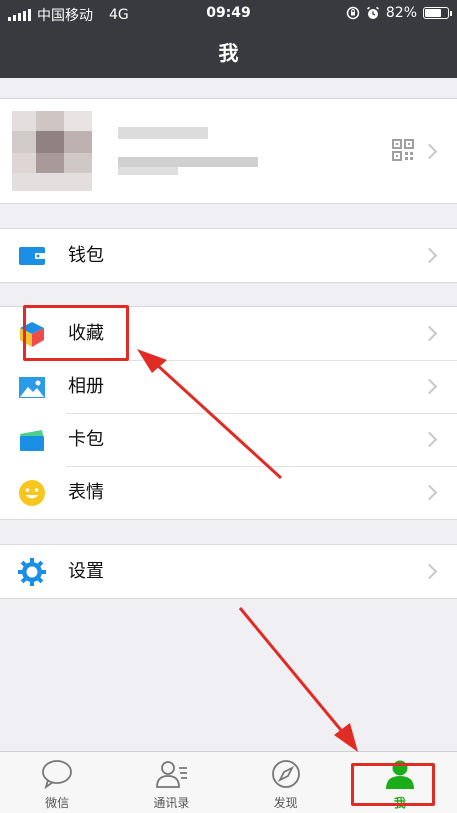 The height and width of the screenshot is (813, 457). I want to click on menu-item-stickers: 表情, so click(228, 492).